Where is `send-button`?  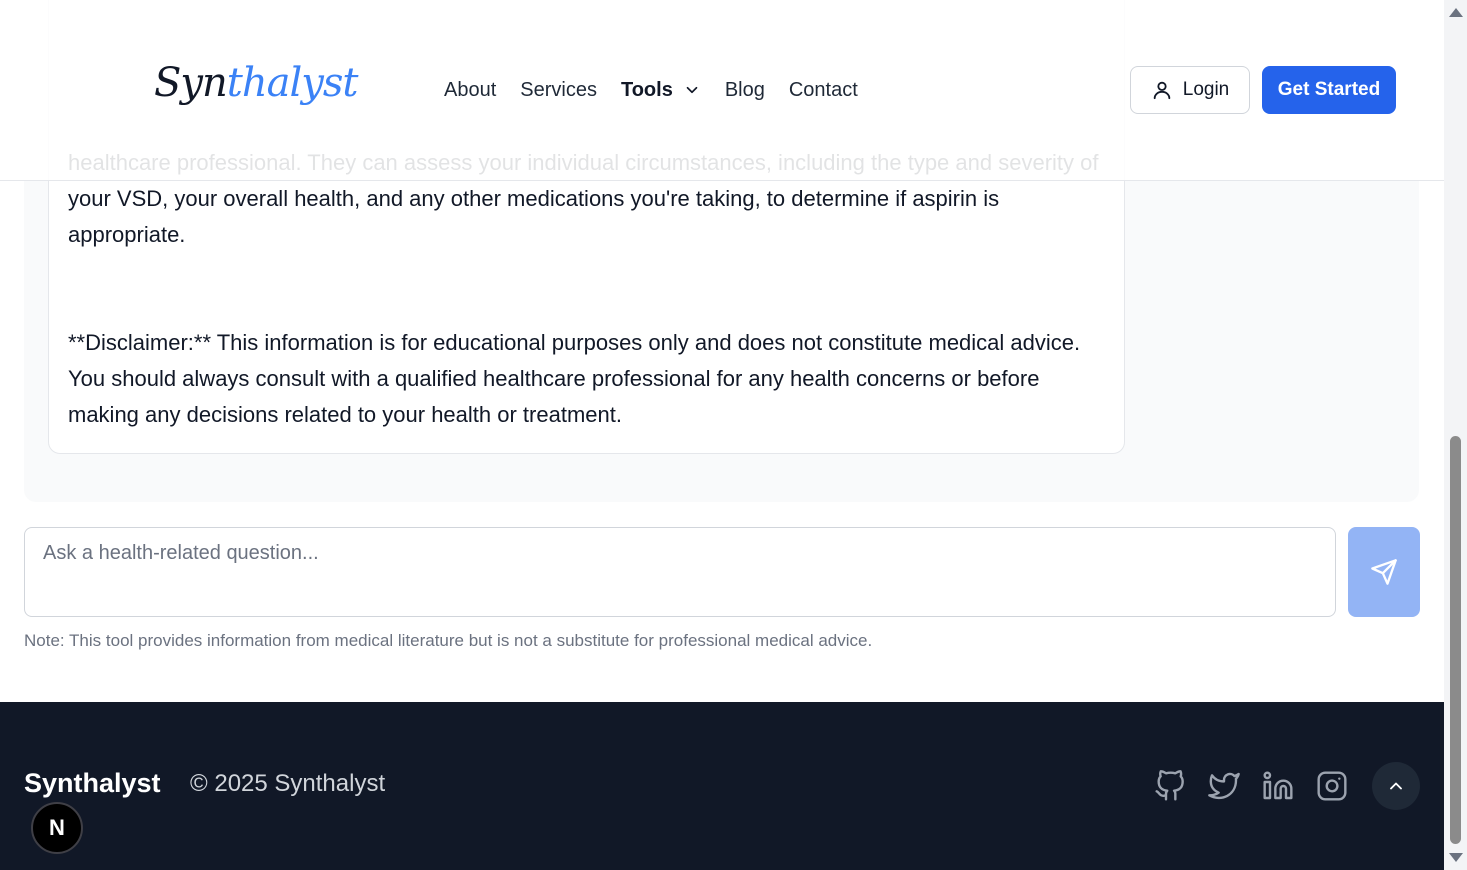
send-button is located at coordinates (1384, 572).